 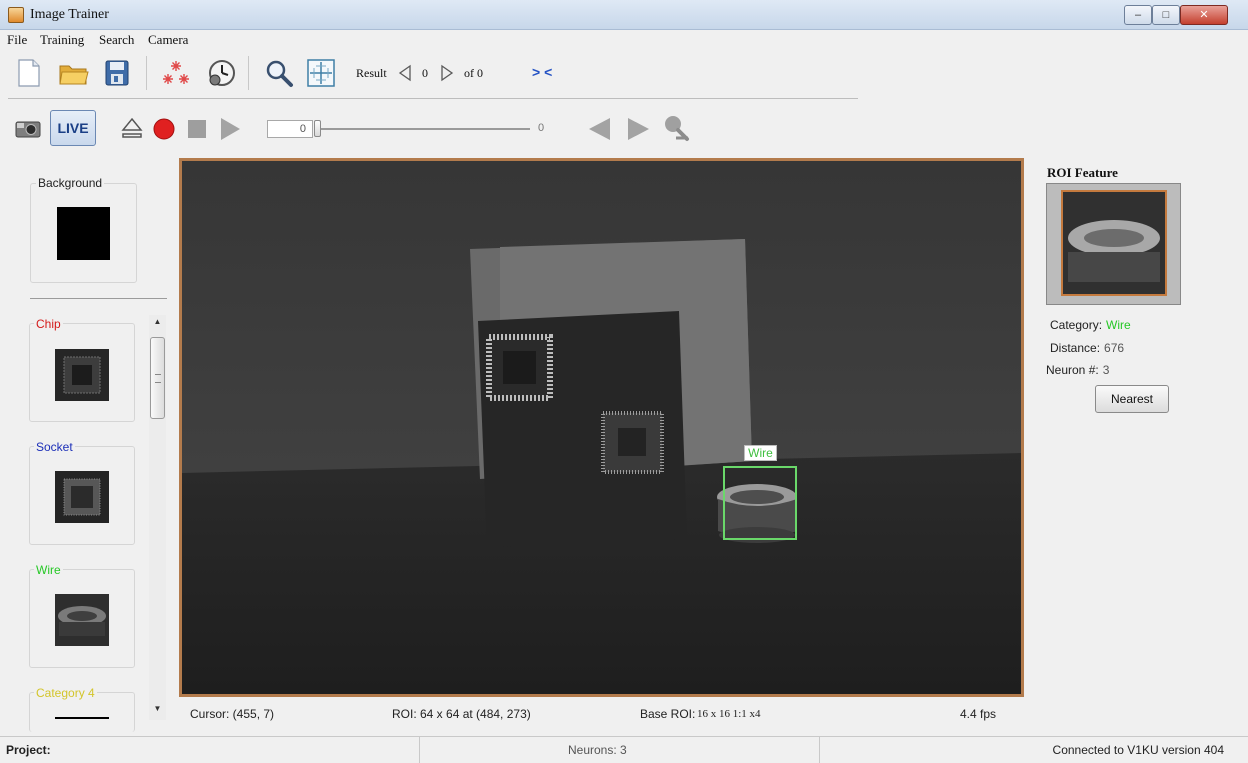 I want to click on frame-slider-value: 0, so click(x=541, y=128).